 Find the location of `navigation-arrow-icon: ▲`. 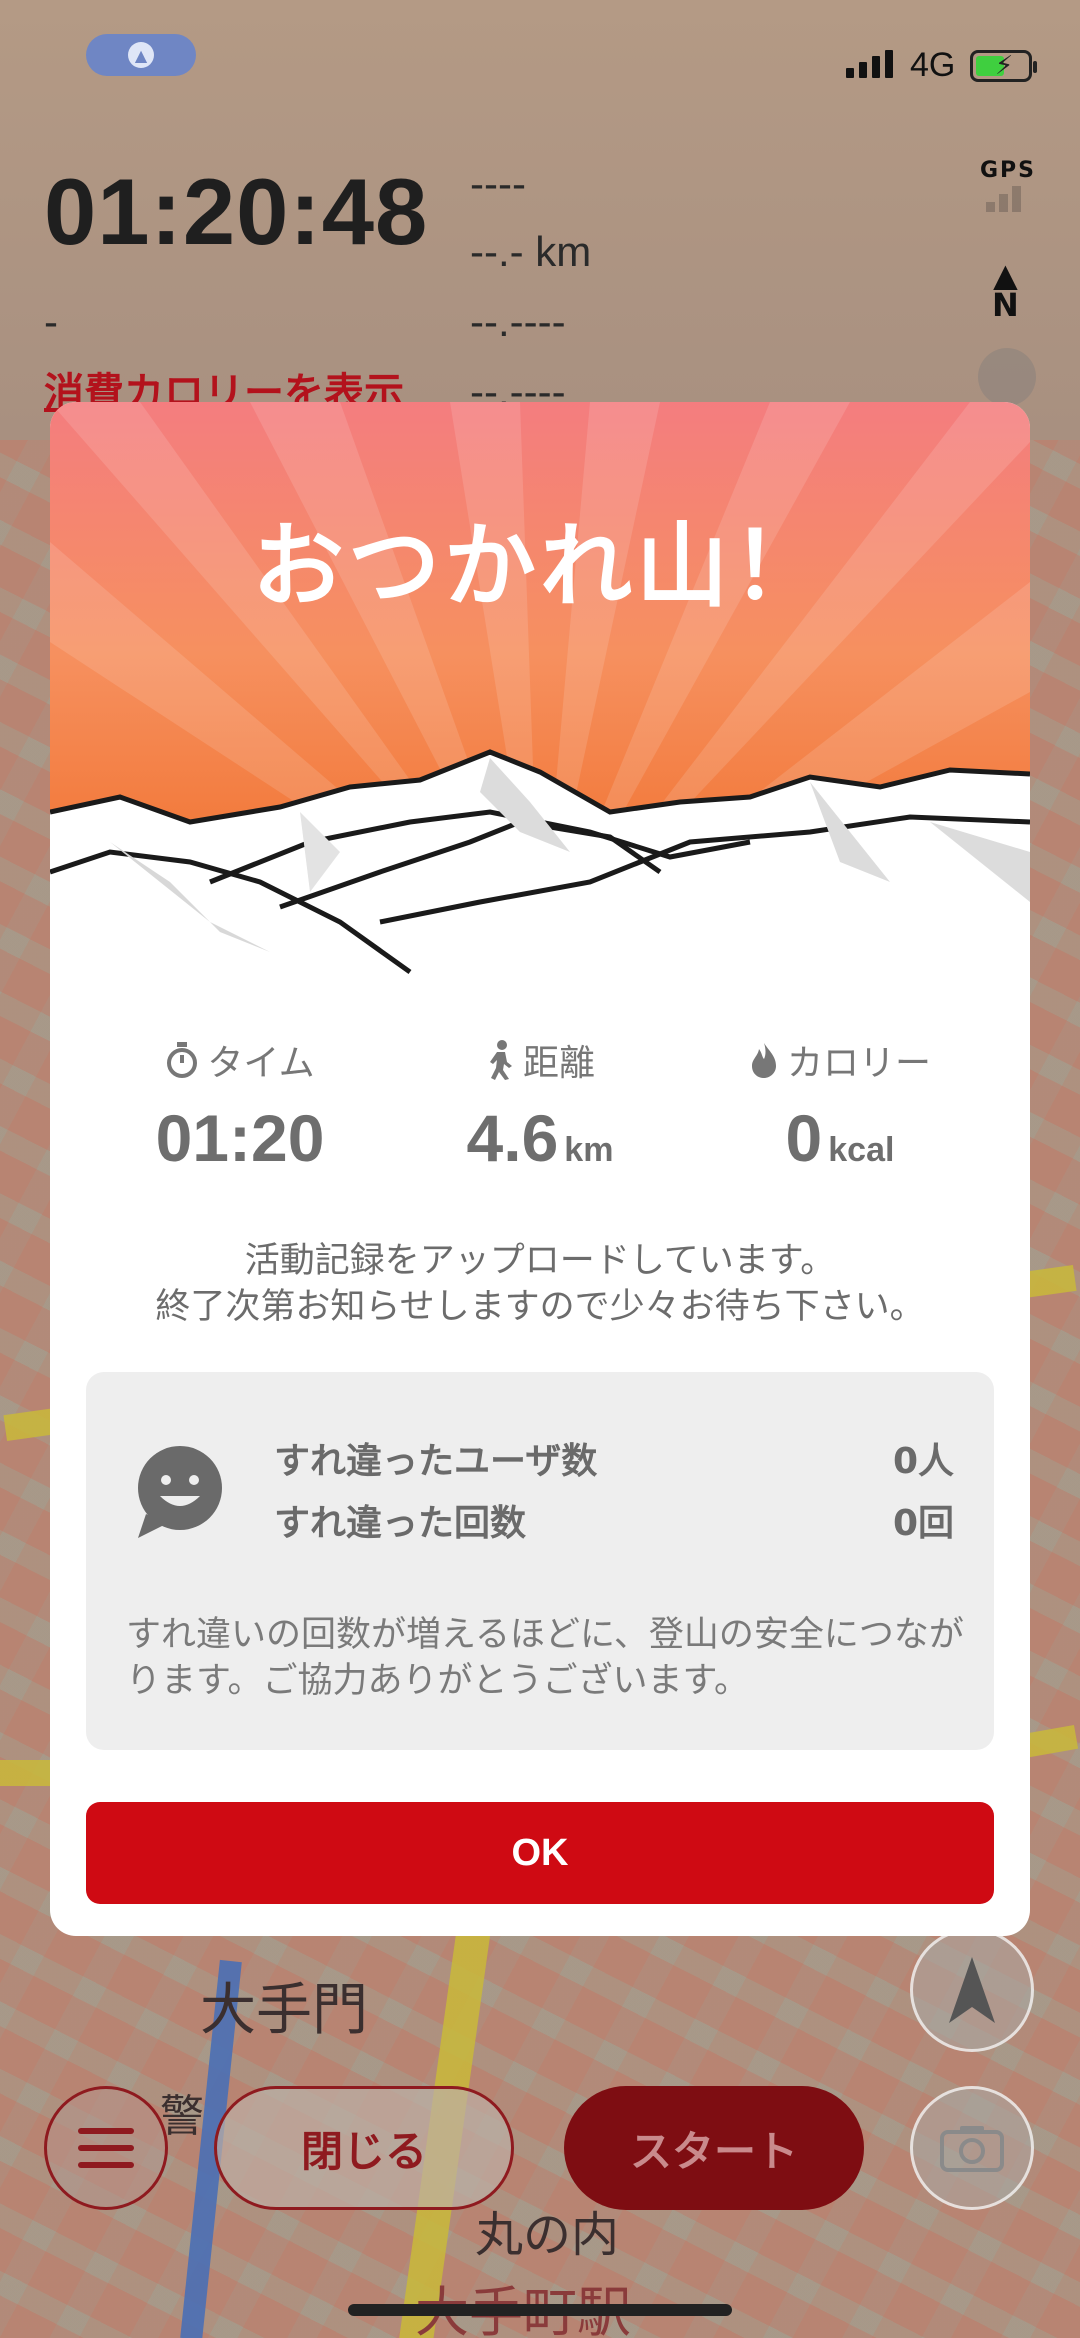

navigation-arrow-icon: ▲ is located at coordinates (141, 55).